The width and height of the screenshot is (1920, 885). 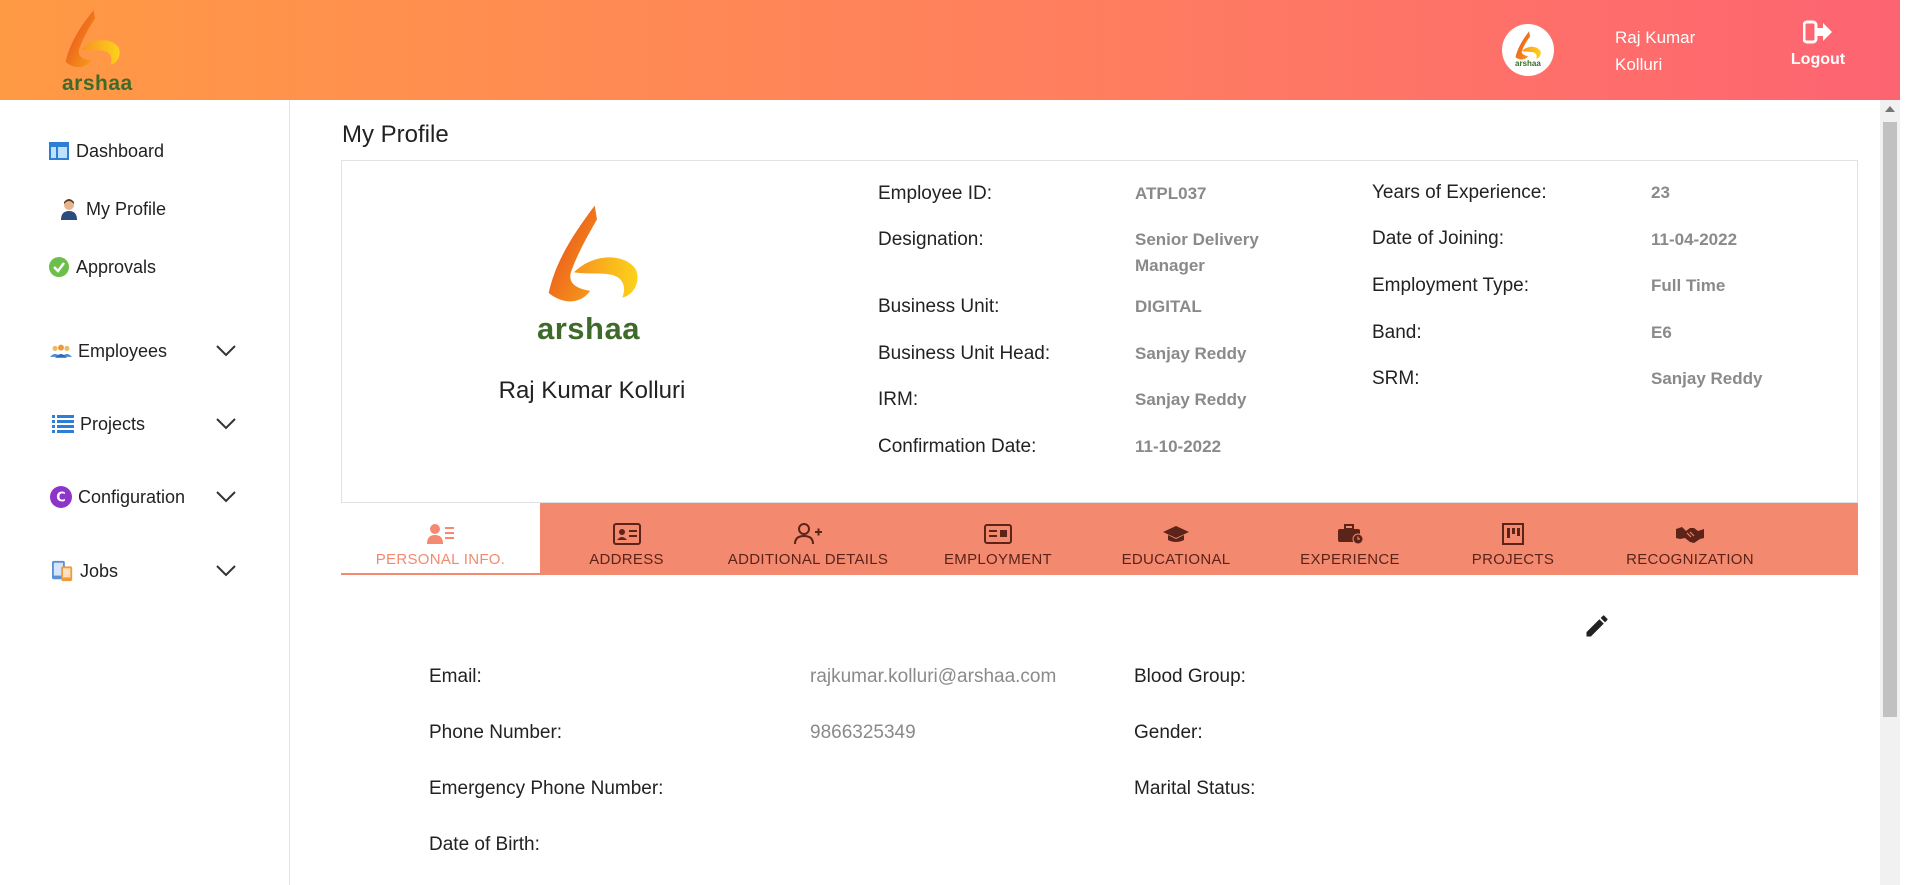 I want to click on handshake-icon, so click(x=1690, y=534).